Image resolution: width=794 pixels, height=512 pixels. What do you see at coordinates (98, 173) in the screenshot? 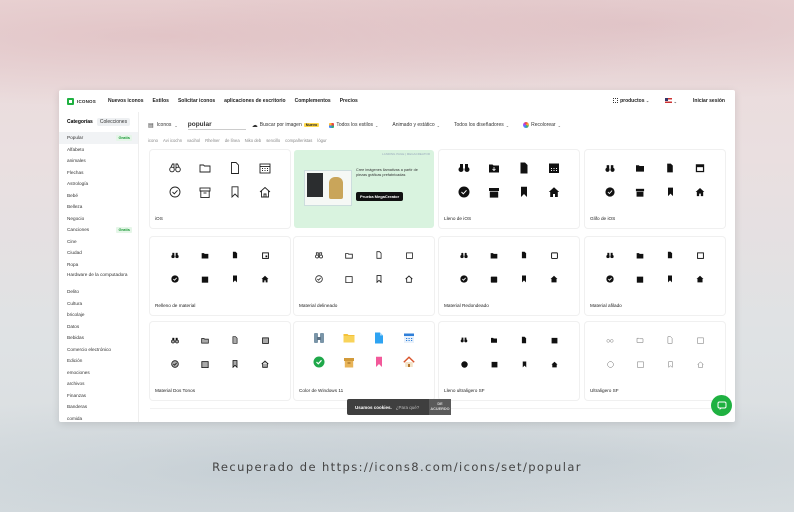
I see `sidebar-item: Flechas` at bounding box center [98, 173].